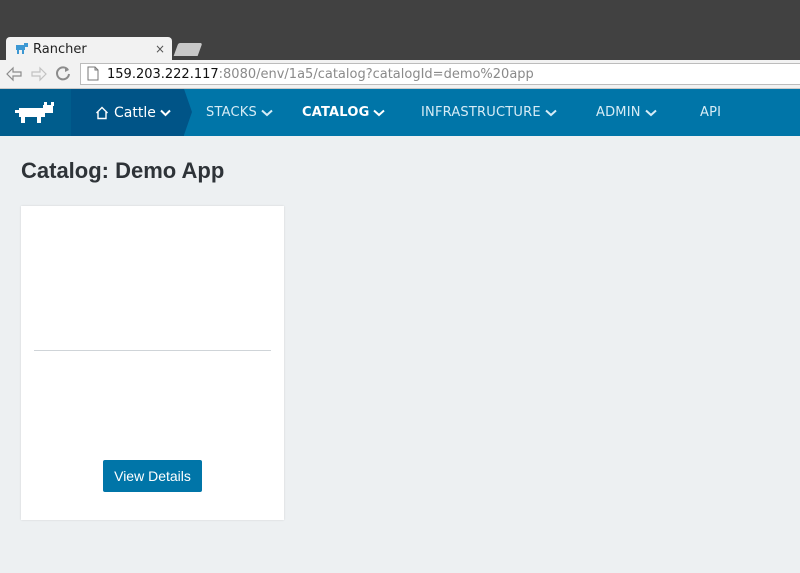  I want to click on card-divider, so click(152, 350).